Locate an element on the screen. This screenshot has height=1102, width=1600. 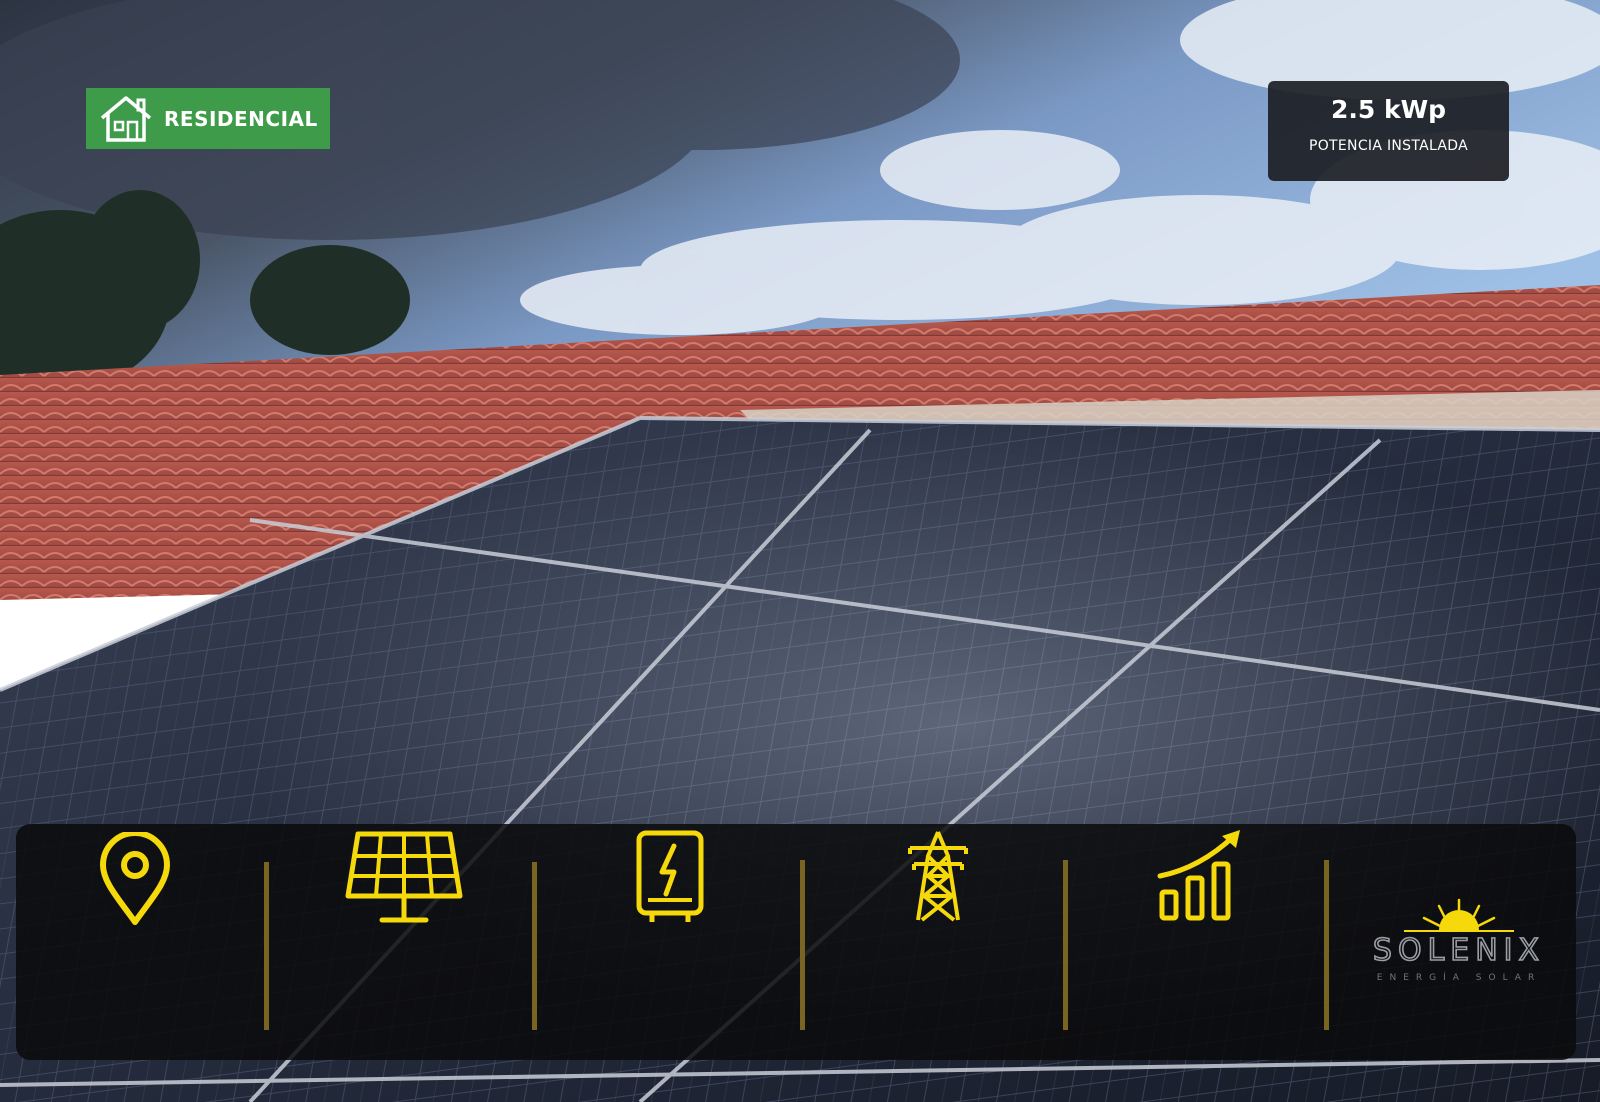
brand-name: SOLENIX is located at coordinates (1459, 950).